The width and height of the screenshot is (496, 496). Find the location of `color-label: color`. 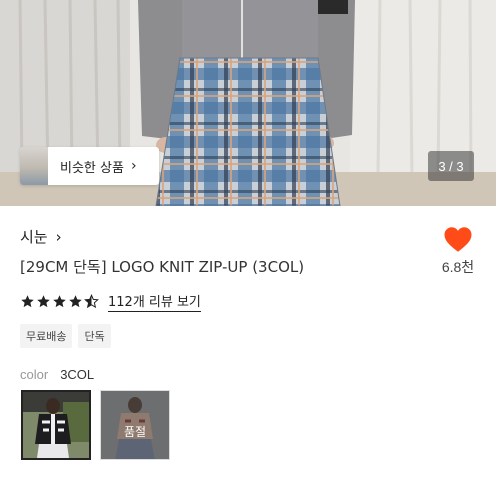

color-label: color is located at coordinates (34, 374).